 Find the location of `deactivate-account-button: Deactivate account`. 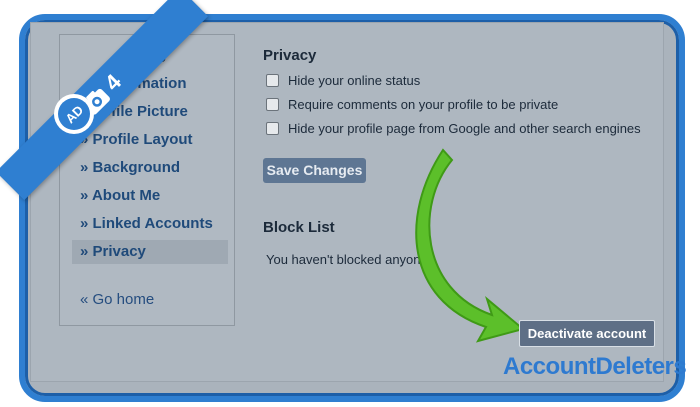

deactivate-account-button: Deactivate account is located at coordinates (587, 333).